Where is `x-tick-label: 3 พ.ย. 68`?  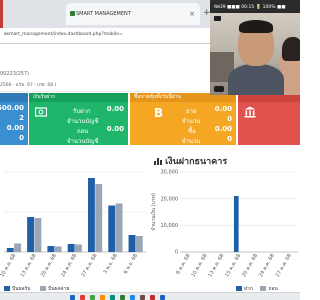 x-tick-label: 3 พ.ย. 68 is located at coordinates (111, 264).